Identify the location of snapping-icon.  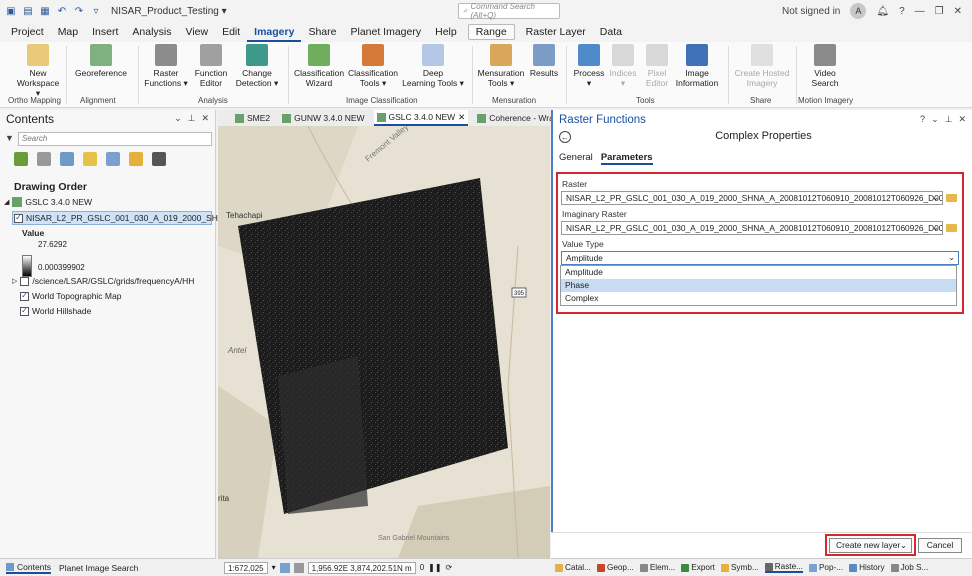
(298, 567).